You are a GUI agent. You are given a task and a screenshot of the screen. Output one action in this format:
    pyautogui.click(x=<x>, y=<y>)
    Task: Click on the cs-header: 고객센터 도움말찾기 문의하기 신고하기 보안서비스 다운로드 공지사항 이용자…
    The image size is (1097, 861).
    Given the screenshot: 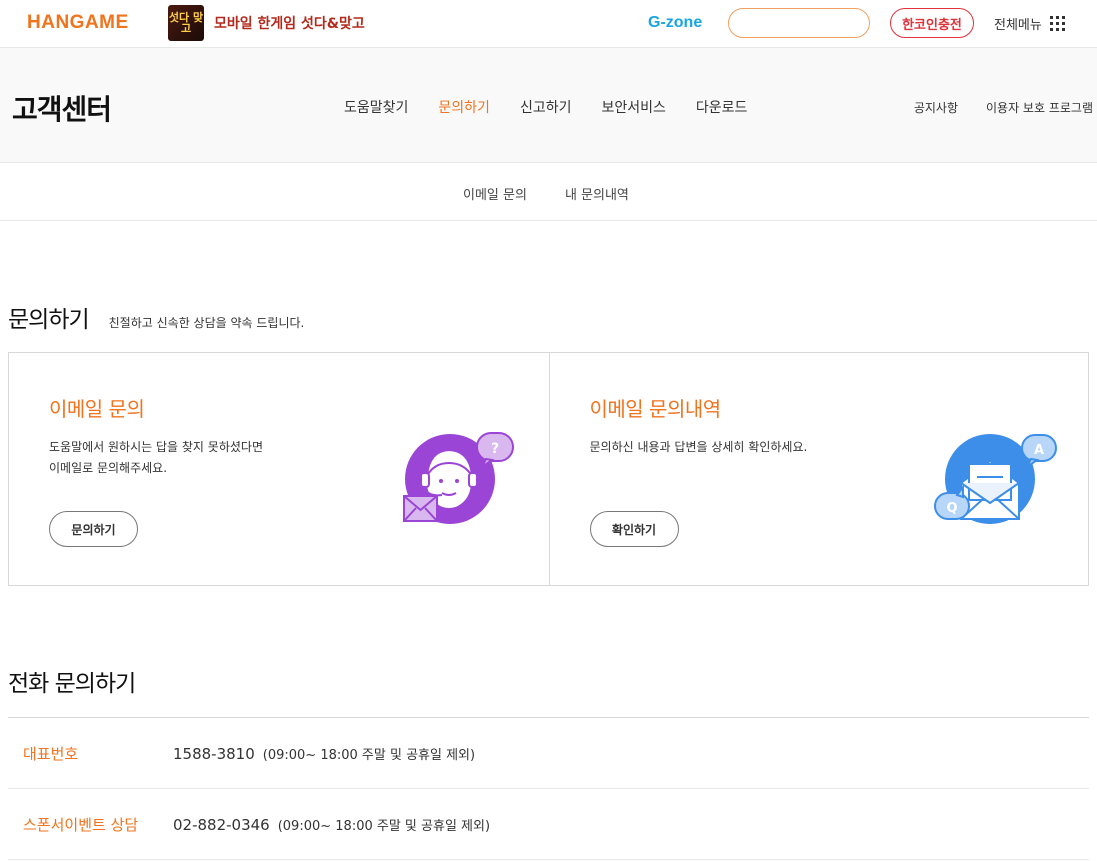 What is the action you would take?
    pyautogui.click(x=548, y=105)
    